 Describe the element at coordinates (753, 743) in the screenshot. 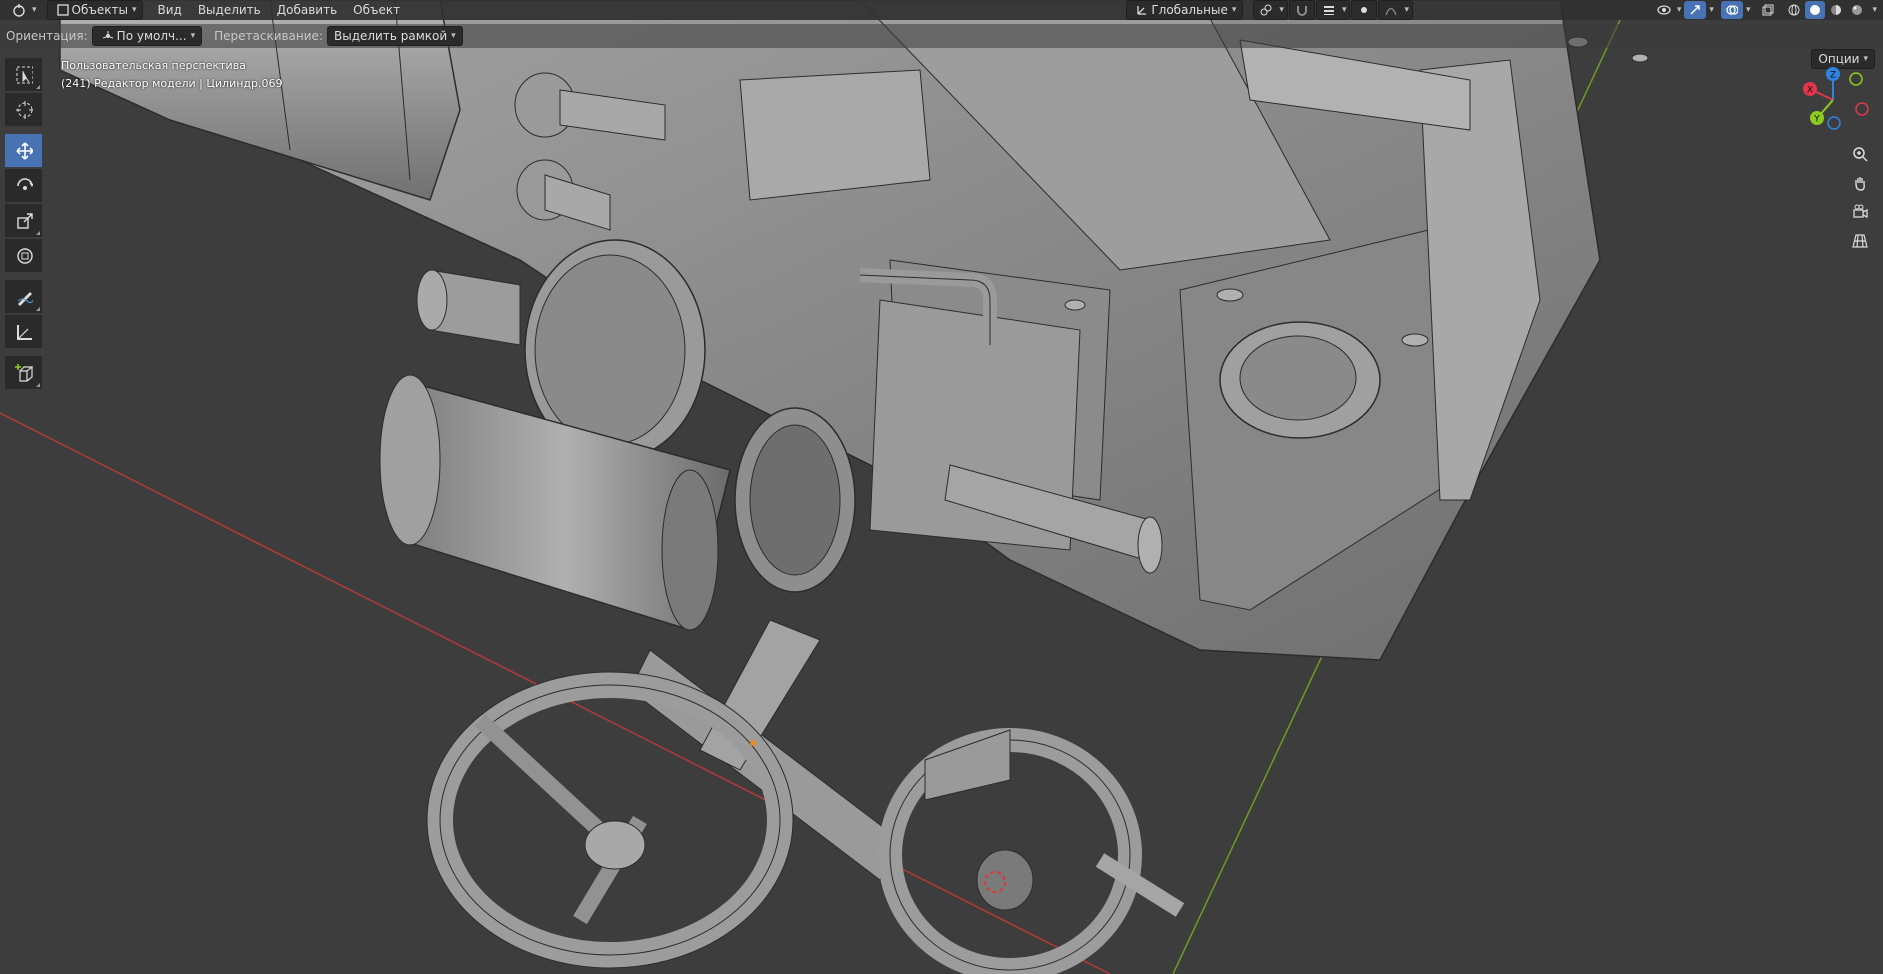

I see `object-origin` at that location.